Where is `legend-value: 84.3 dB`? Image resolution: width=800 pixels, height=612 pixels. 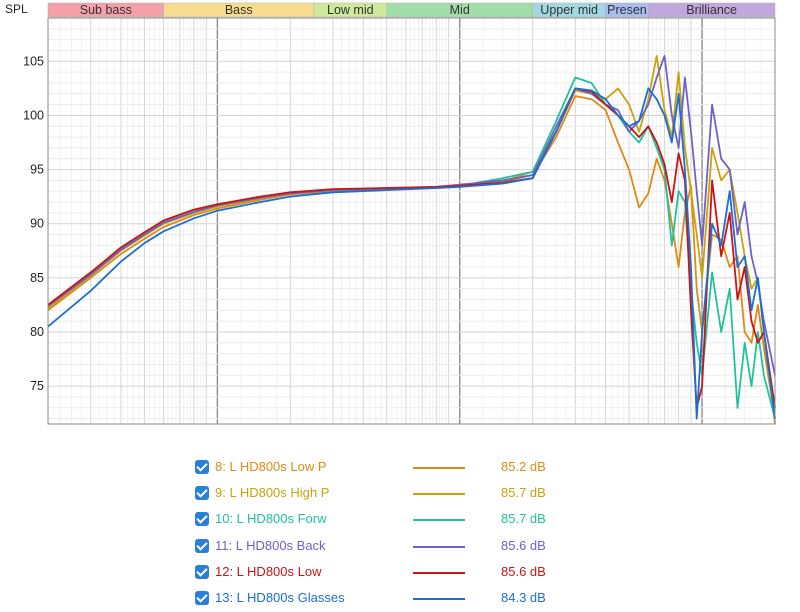 legend-value: 84.3 dB is located at coordinates (523, 597).